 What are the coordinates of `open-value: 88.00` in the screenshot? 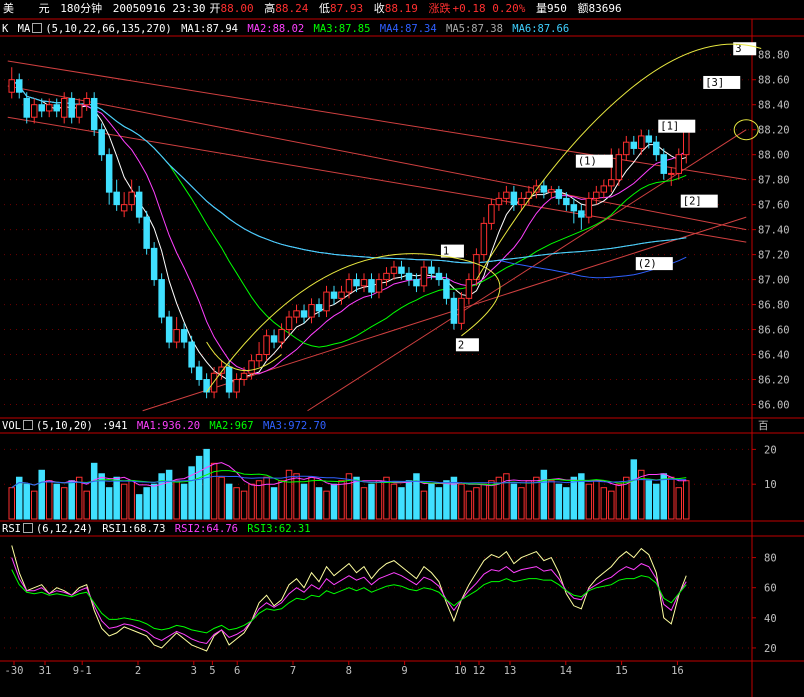 It's located at (237, 8).